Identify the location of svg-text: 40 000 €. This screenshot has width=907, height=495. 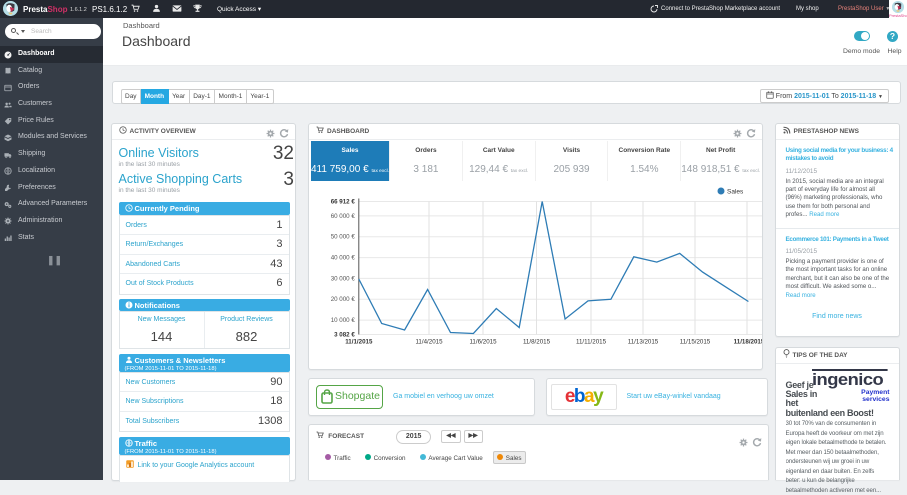
(343, 257).